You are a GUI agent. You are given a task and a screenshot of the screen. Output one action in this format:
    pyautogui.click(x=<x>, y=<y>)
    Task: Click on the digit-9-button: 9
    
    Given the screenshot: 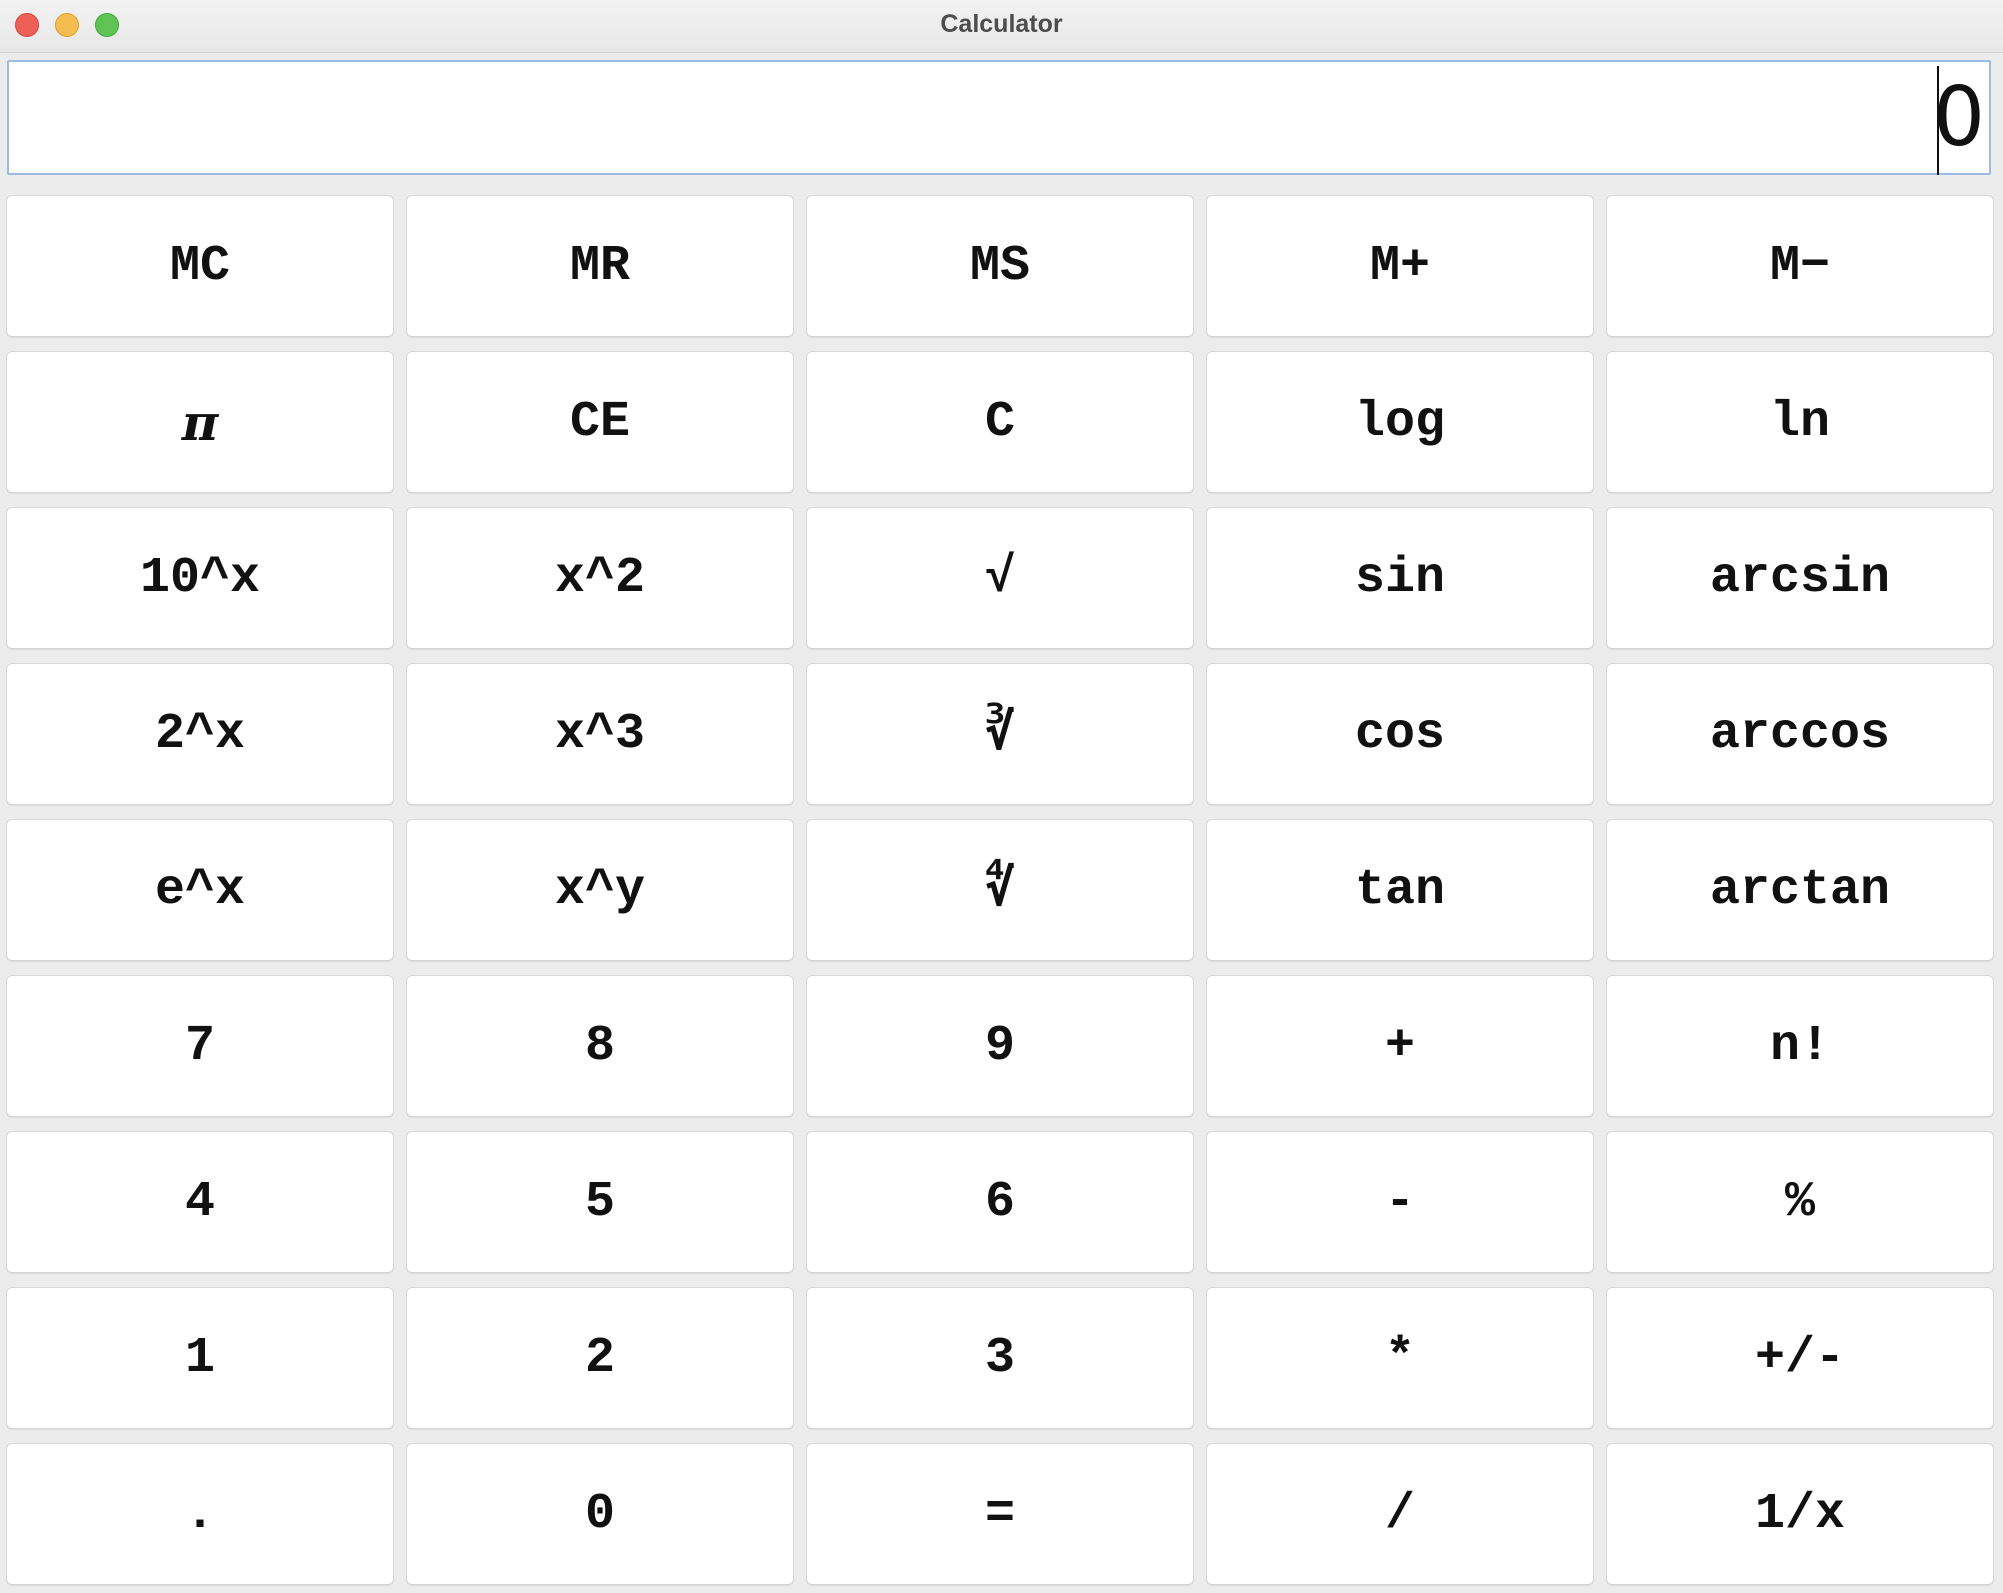 What is the action you would take?
    pyautogui.click(x=1000, y=1046)
    